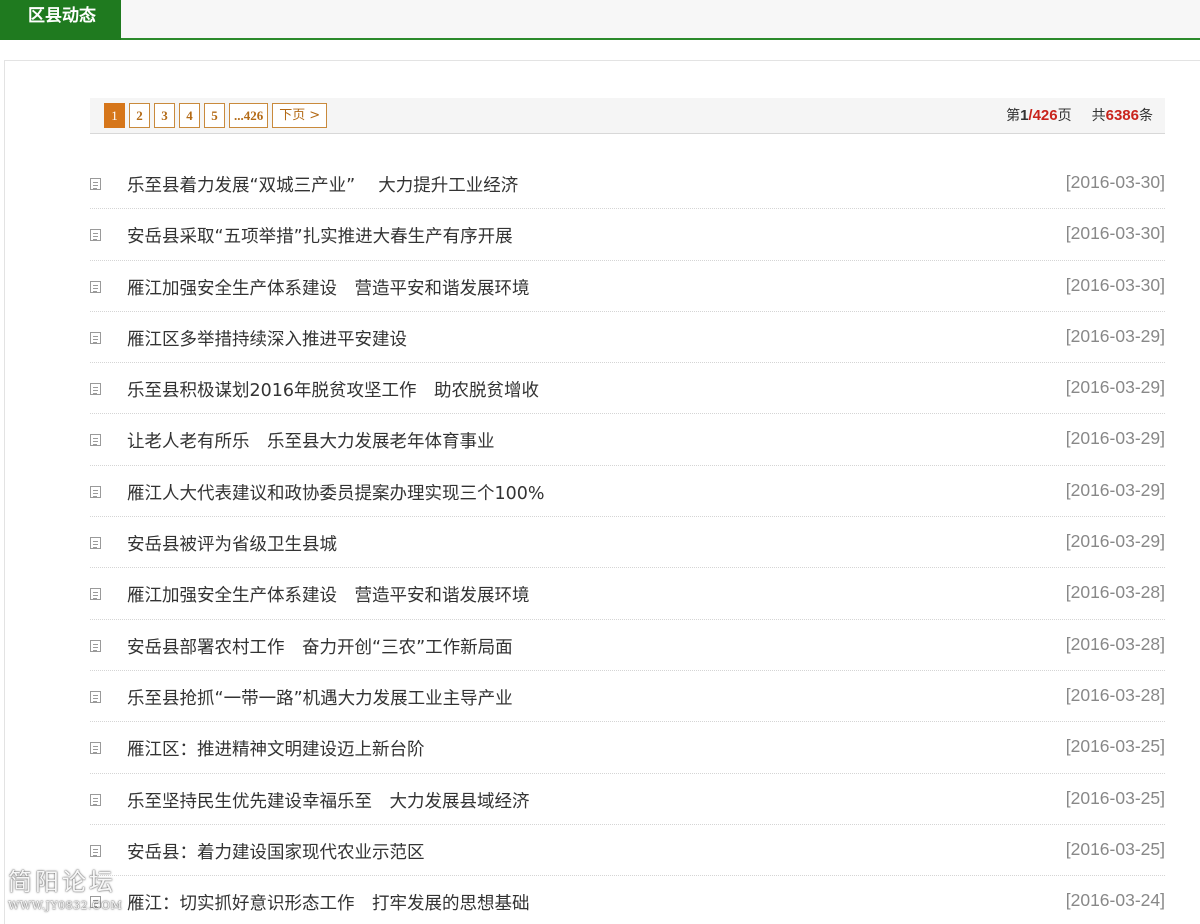 The width and height of the screenshot is (1200, 924). I want to click on list-item: 雁江加强安全生产体系建设 营造平安和谐发展环境 [2016-03-28], so click(627, 594).